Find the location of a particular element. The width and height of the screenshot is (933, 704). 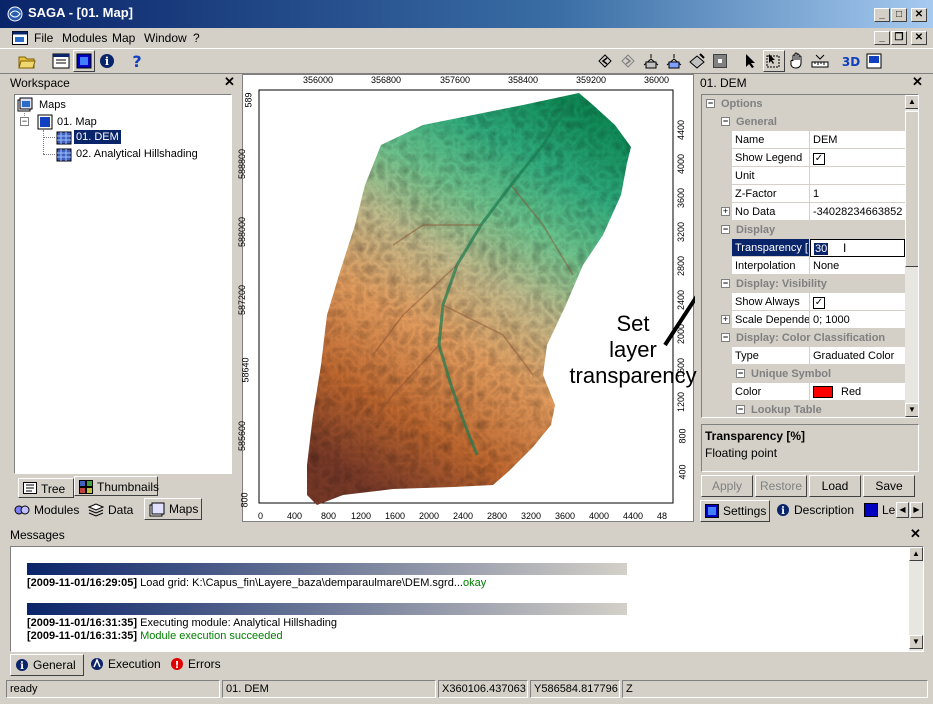

property-row: Z-Factor 1 is located at coordinates (803, 194).